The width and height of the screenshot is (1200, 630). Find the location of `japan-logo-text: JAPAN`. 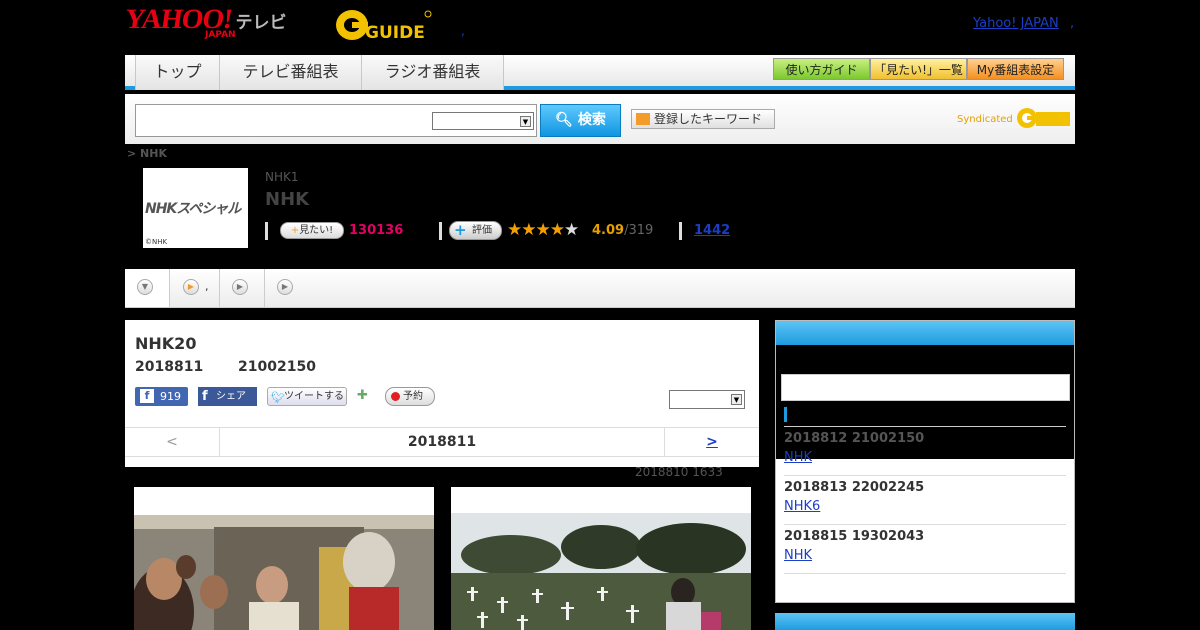

japan-logo-text: JAPAN is located at coordinates (220, 35).